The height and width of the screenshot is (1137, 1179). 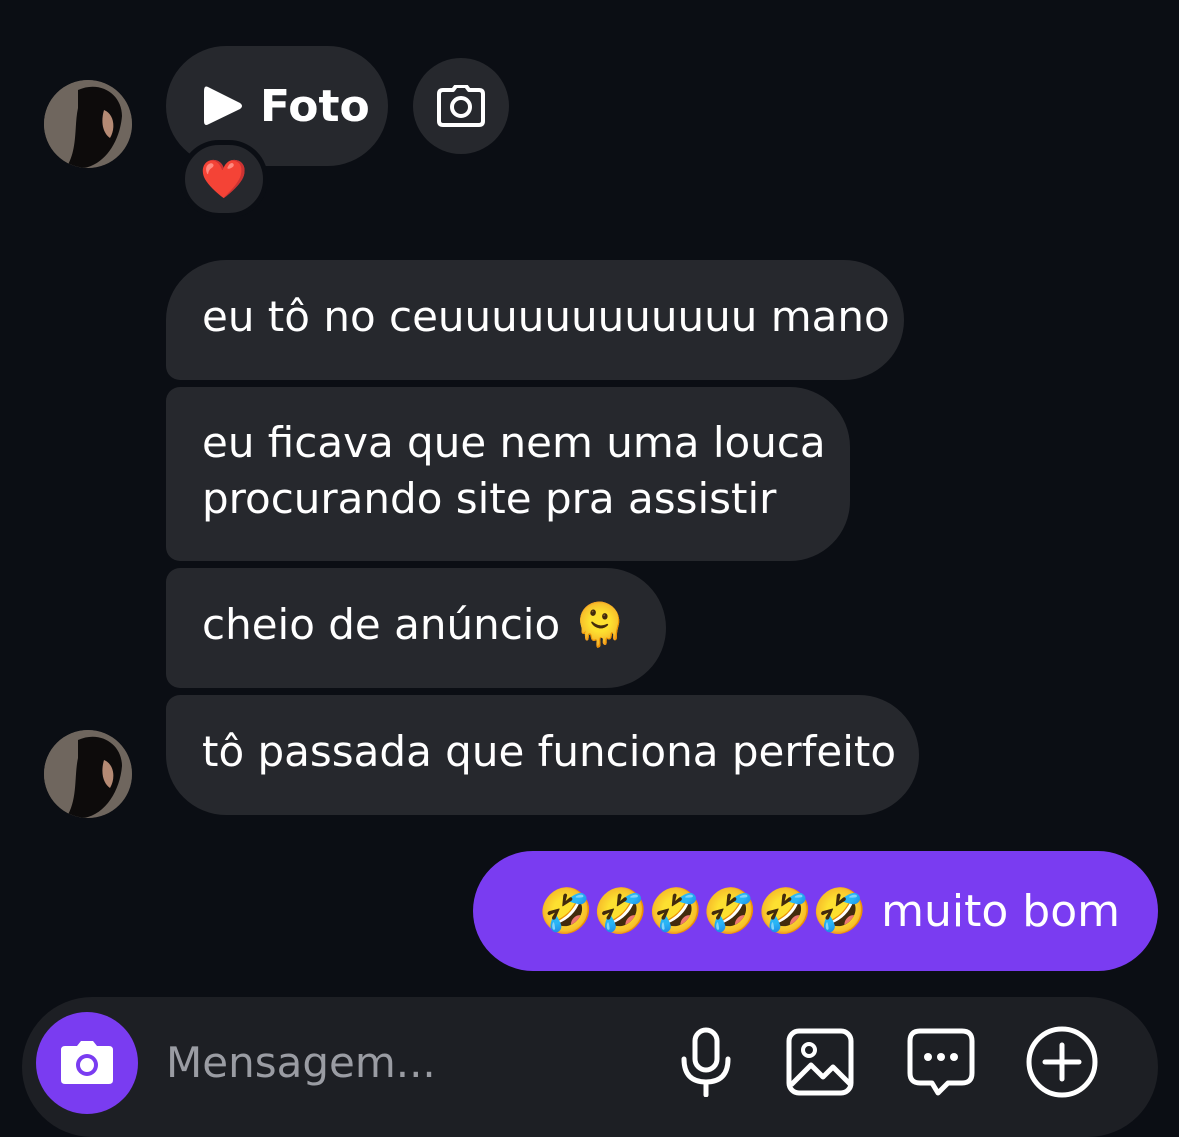 I want to click on gallery-button, so click(x=820, y=1062).